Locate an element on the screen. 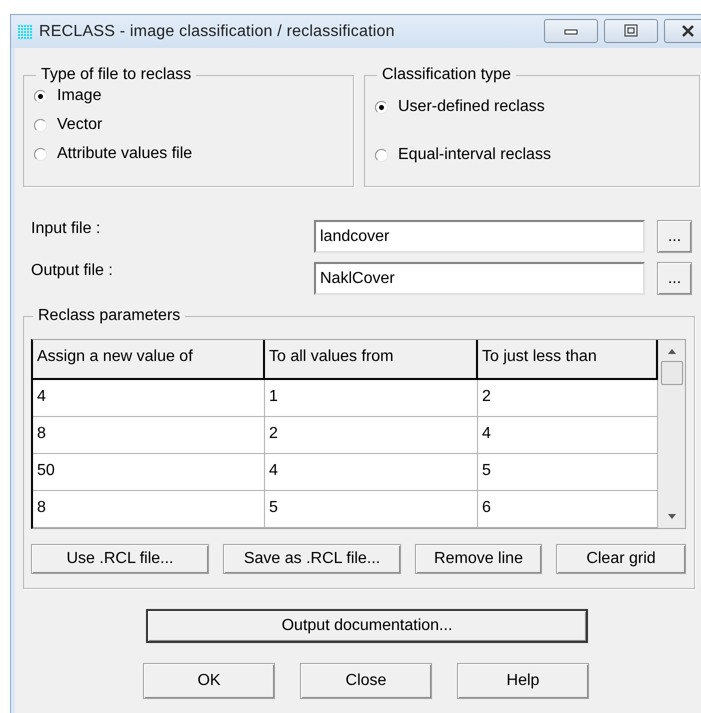  close-button is located at coordinates (682, 31).